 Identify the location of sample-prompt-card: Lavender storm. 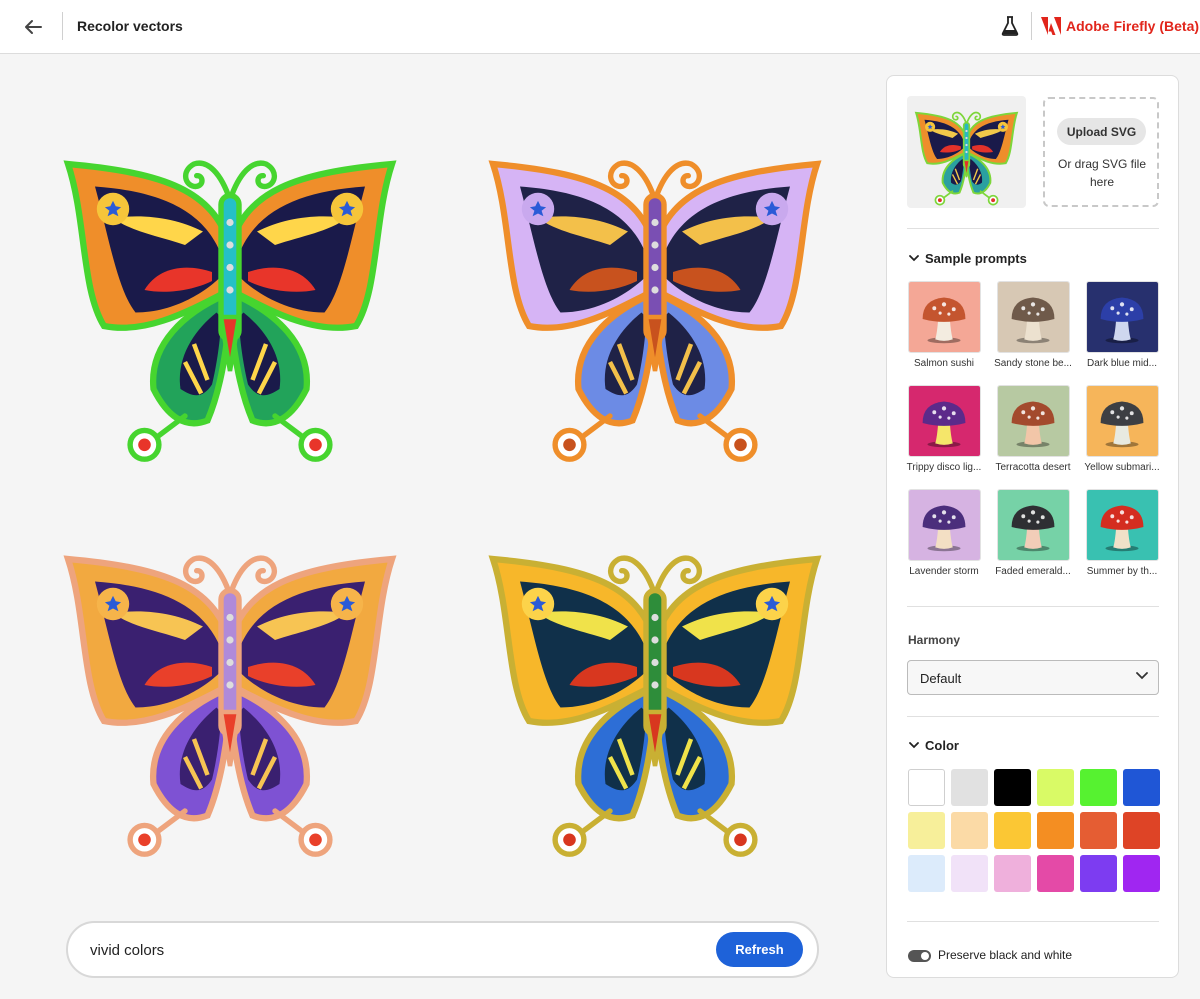
(944, 533).